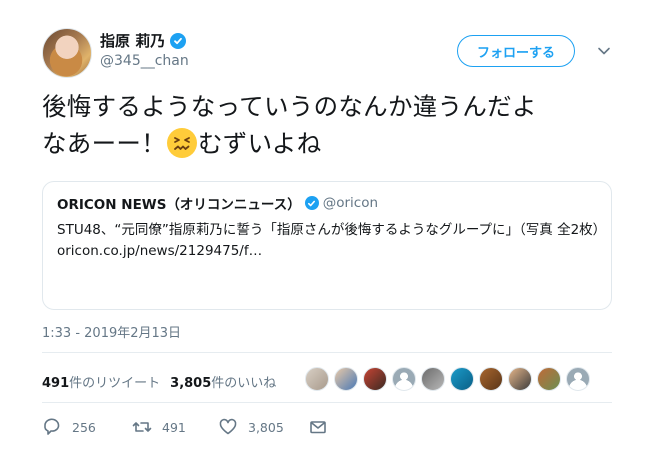 The height and width of the screenshot is (464, 650). Describe the element at coordinates (350, 203) in the screenshot. I see `quoted-tweet-handle: @oricon` at that location.